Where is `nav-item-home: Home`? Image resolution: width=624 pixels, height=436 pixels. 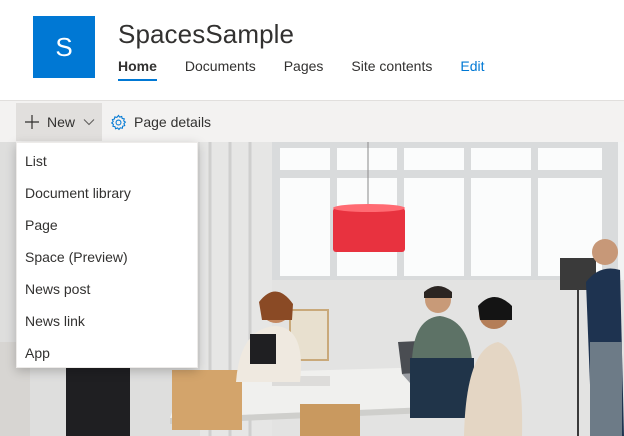
nav-item-home: Home is located at coordinates (137, 69).